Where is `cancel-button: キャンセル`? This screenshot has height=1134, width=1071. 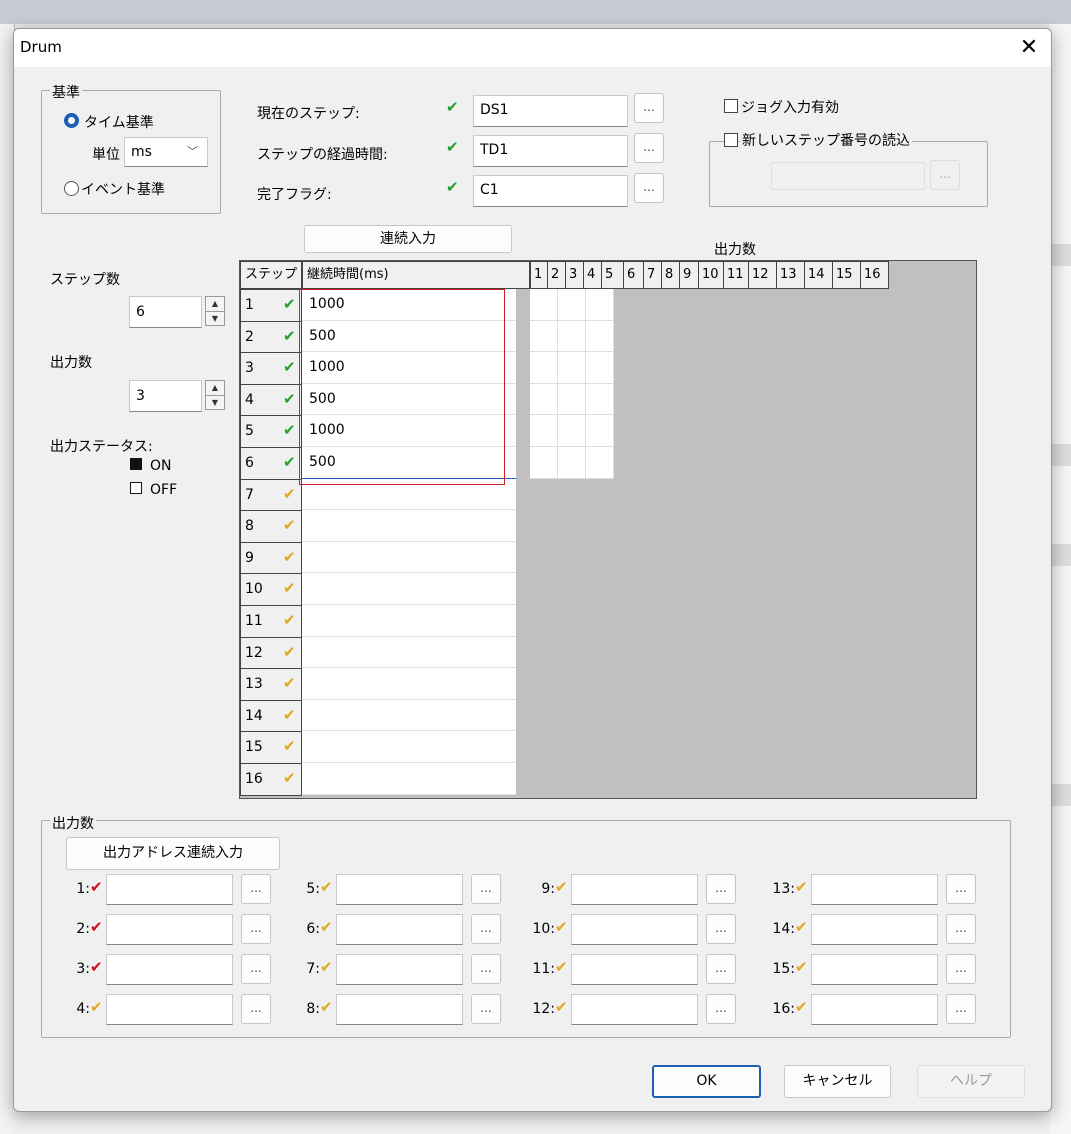
cancel-button: キャンセル is located at coordinates (837, 1081).